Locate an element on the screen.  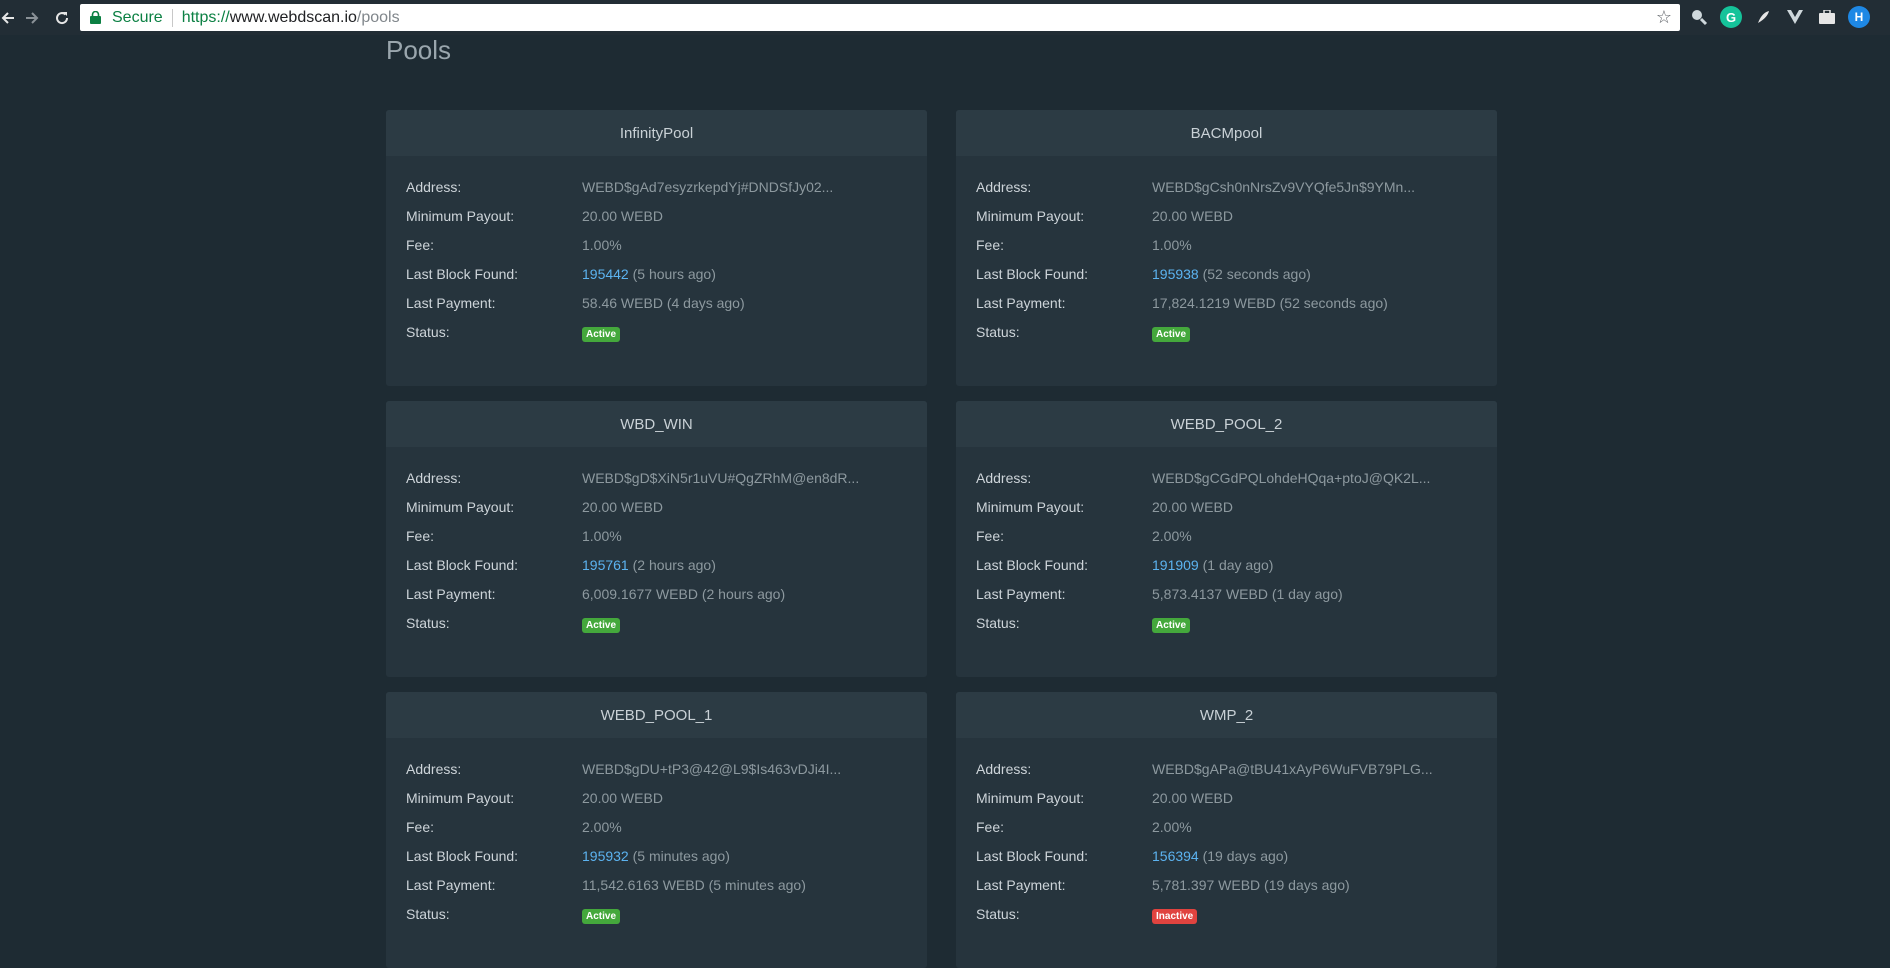
bookmark-star-icon: ☆ is located at coordinates (1664, 17).